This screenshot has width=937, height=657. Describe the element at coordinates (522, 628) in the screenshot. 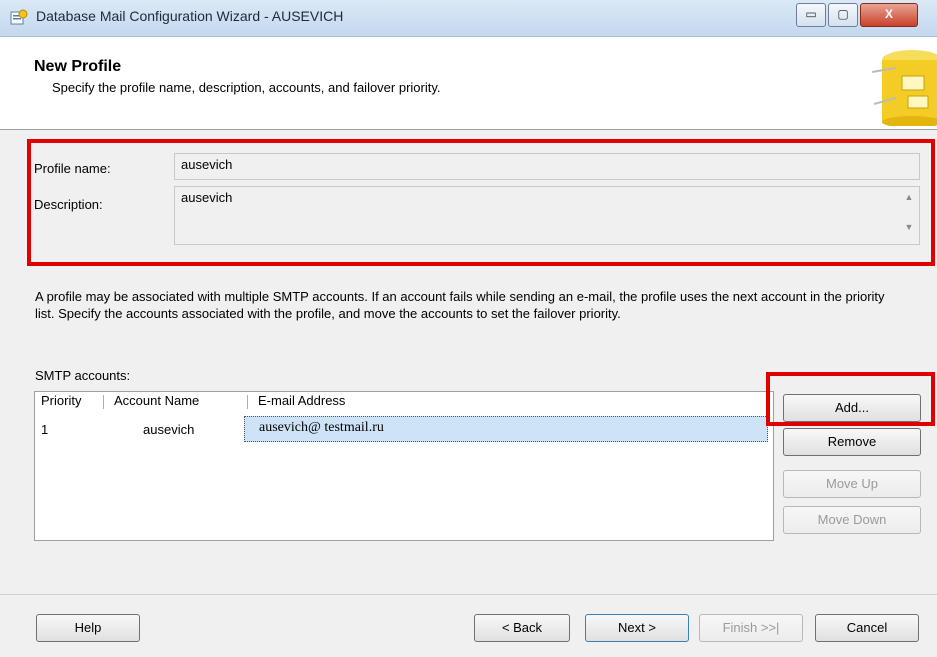

I see `back-button: < Back` at that location.